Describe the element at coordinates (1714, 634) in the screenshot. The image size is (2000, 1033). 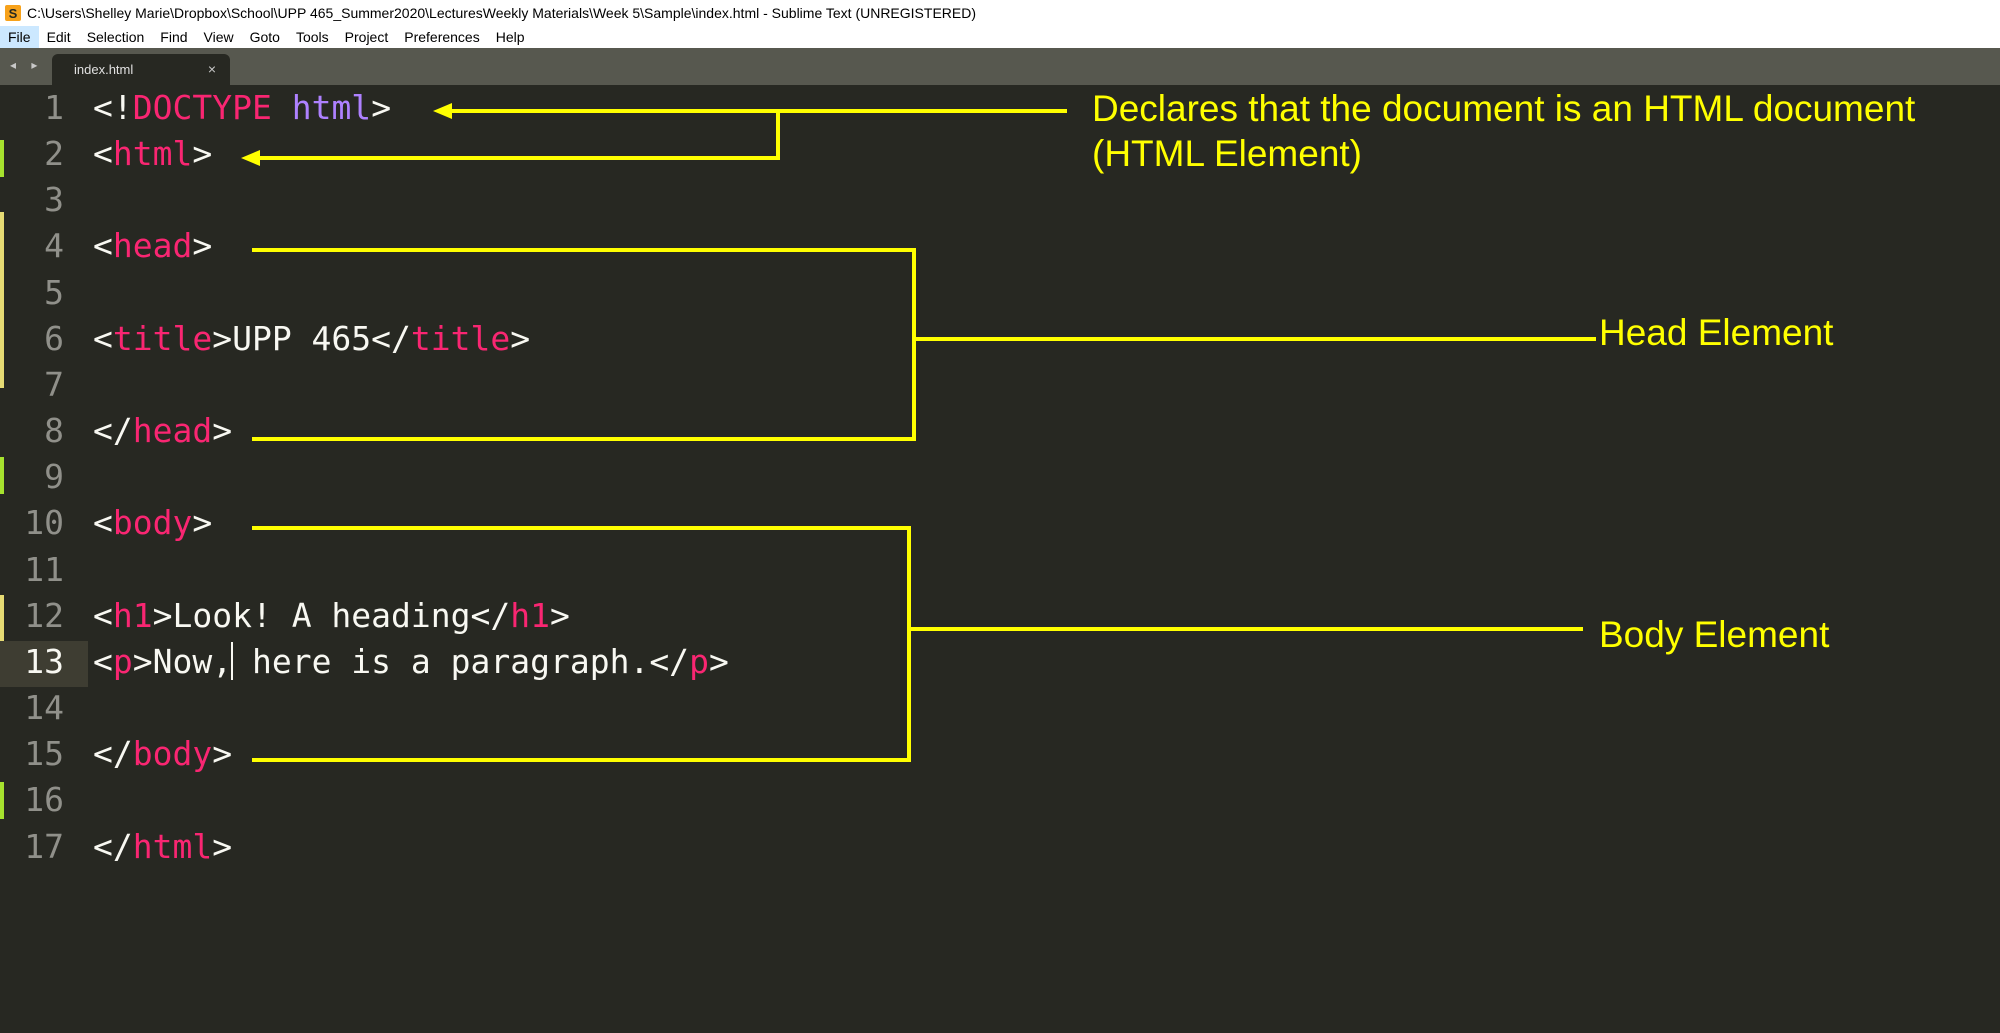
I see `annotation-body-element: Body Element` at that location.